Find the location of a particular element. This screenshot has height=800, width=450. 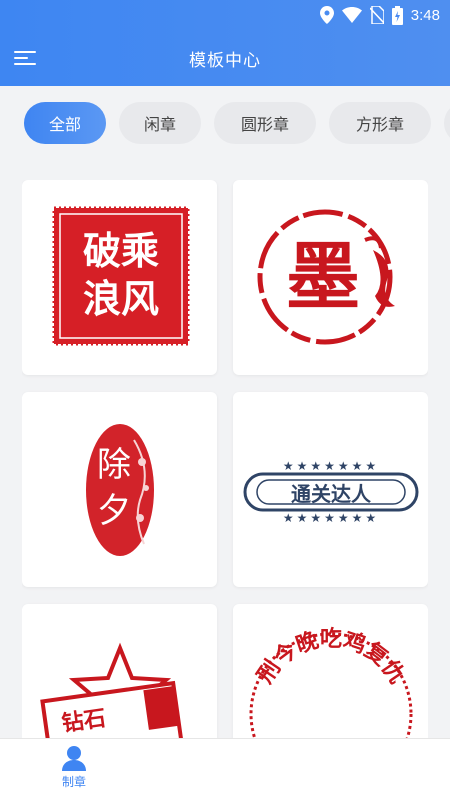

nav-item-make-seal: 制章 is located at coordinates (74, 770).